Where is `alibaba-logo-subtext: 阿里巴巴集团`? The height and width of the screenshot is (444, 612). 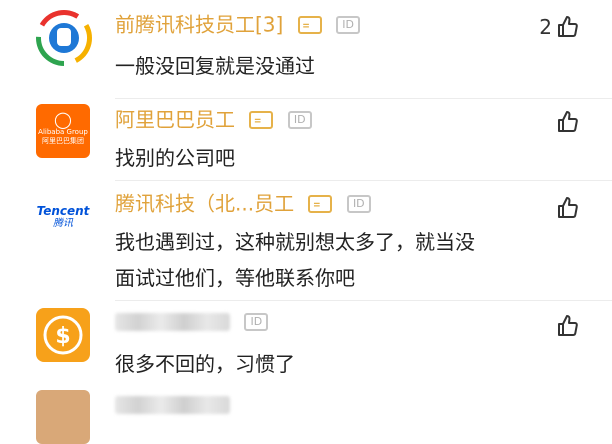 alibaba-logo-subtext: 阿里巴巴集团 is located at coordinates (63, 141).